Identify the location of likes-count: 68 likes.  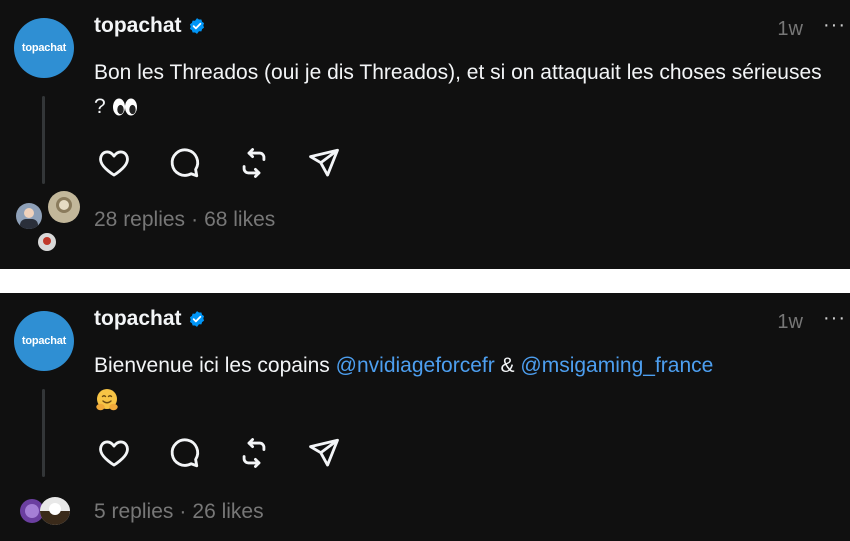
(239, 219).